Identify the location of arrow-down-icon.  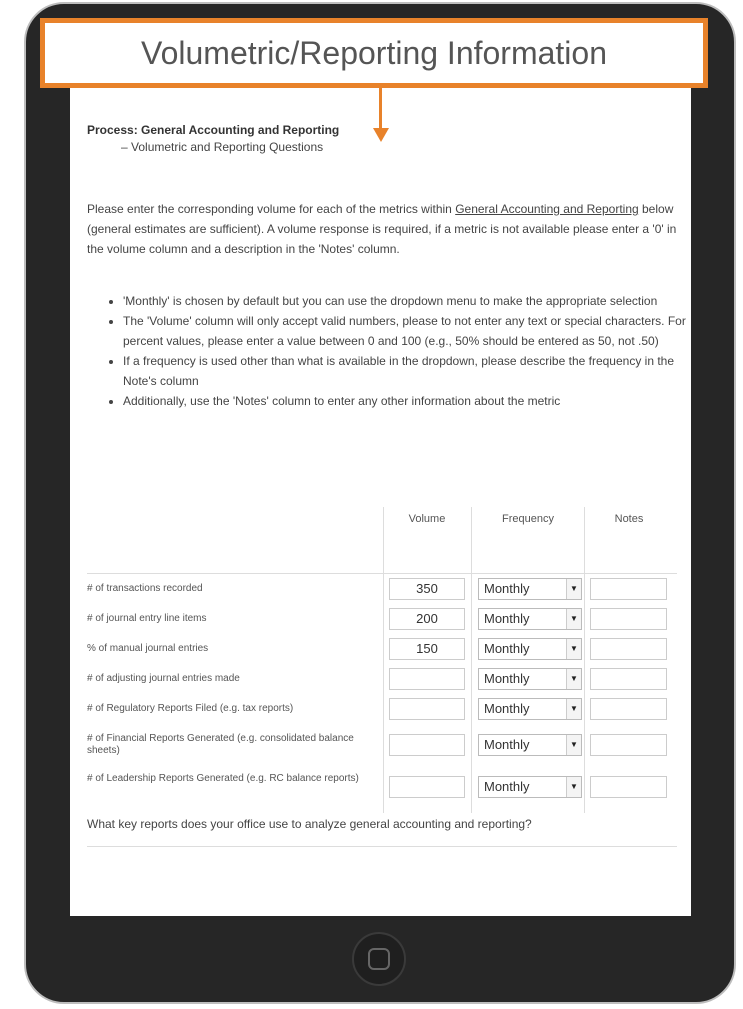
(381, 135).